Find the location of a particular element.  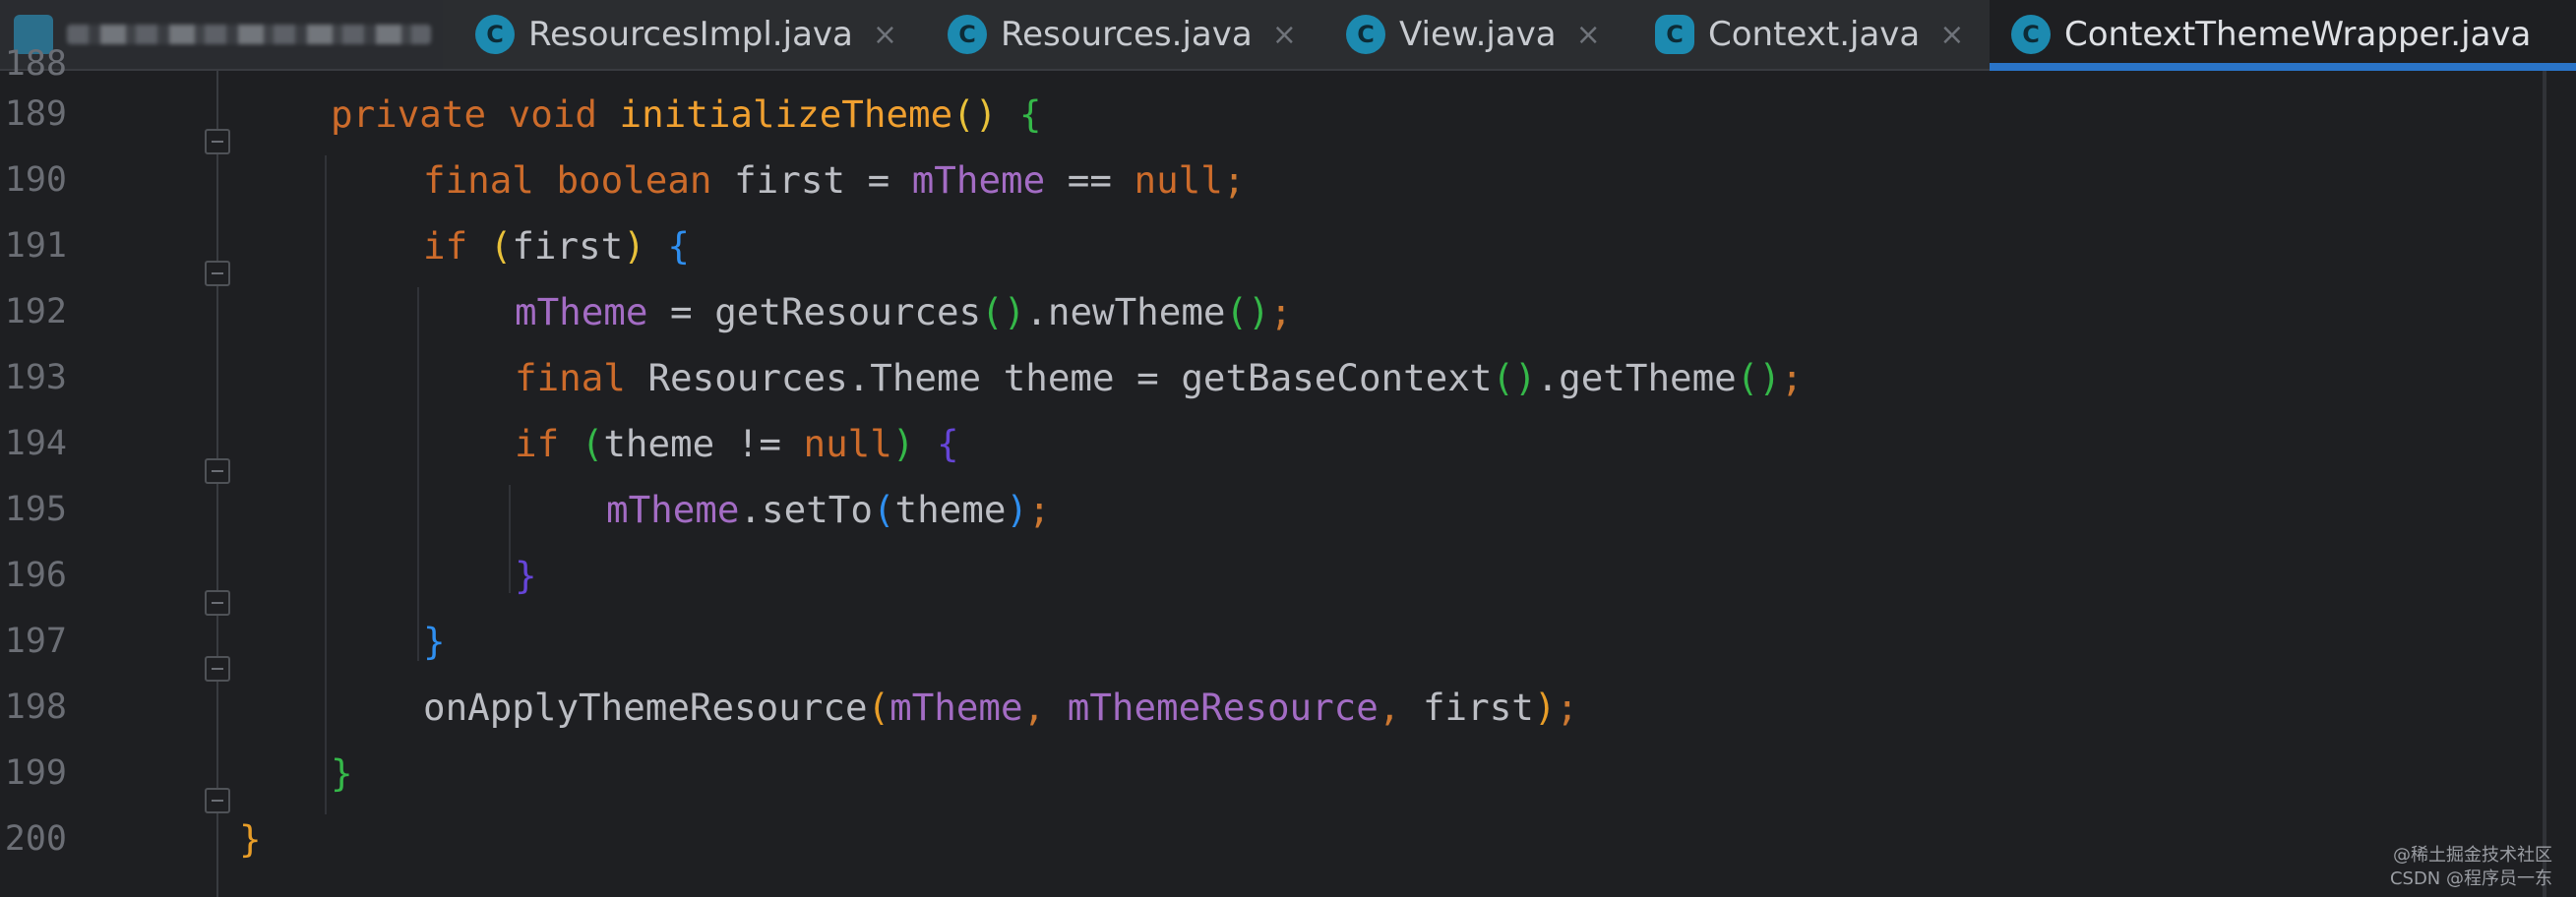

code-line-195: mTheme.setTo(theme); is located at coordinates (828, 509).